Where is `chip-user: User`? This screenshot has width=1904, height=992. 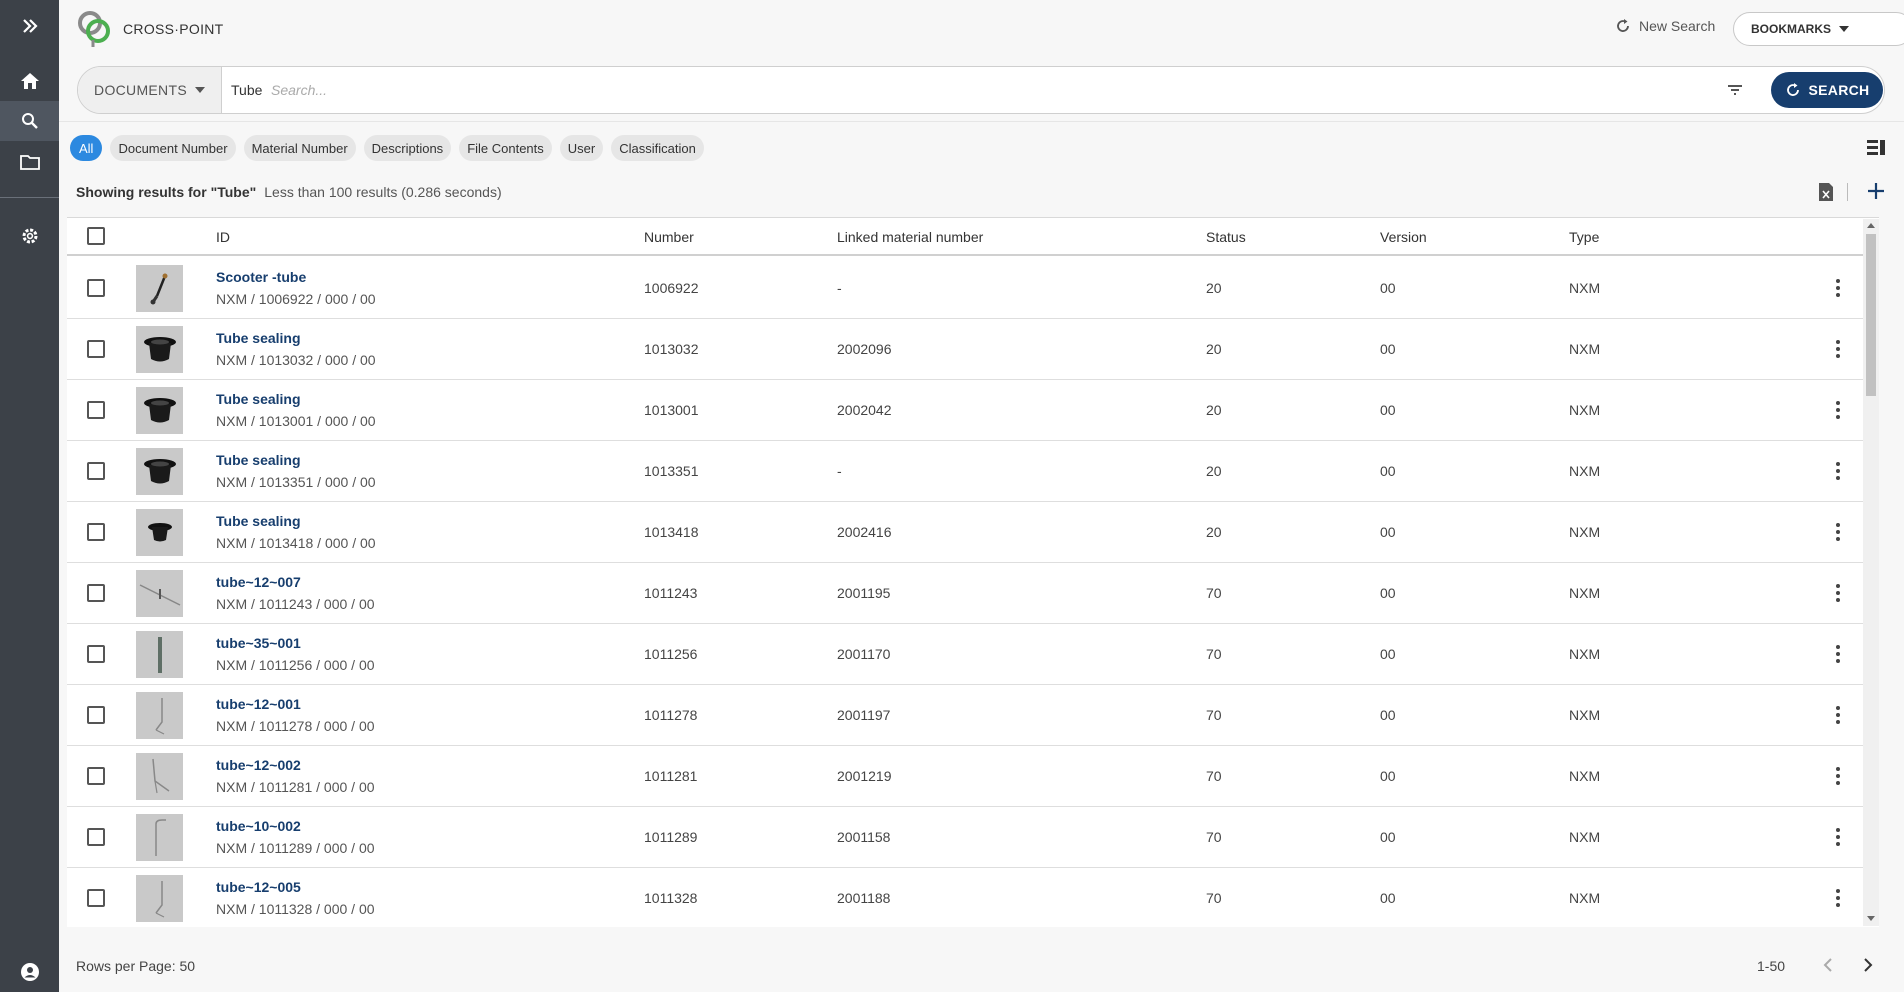
chip-user: User is located at coordinates (581, 148).